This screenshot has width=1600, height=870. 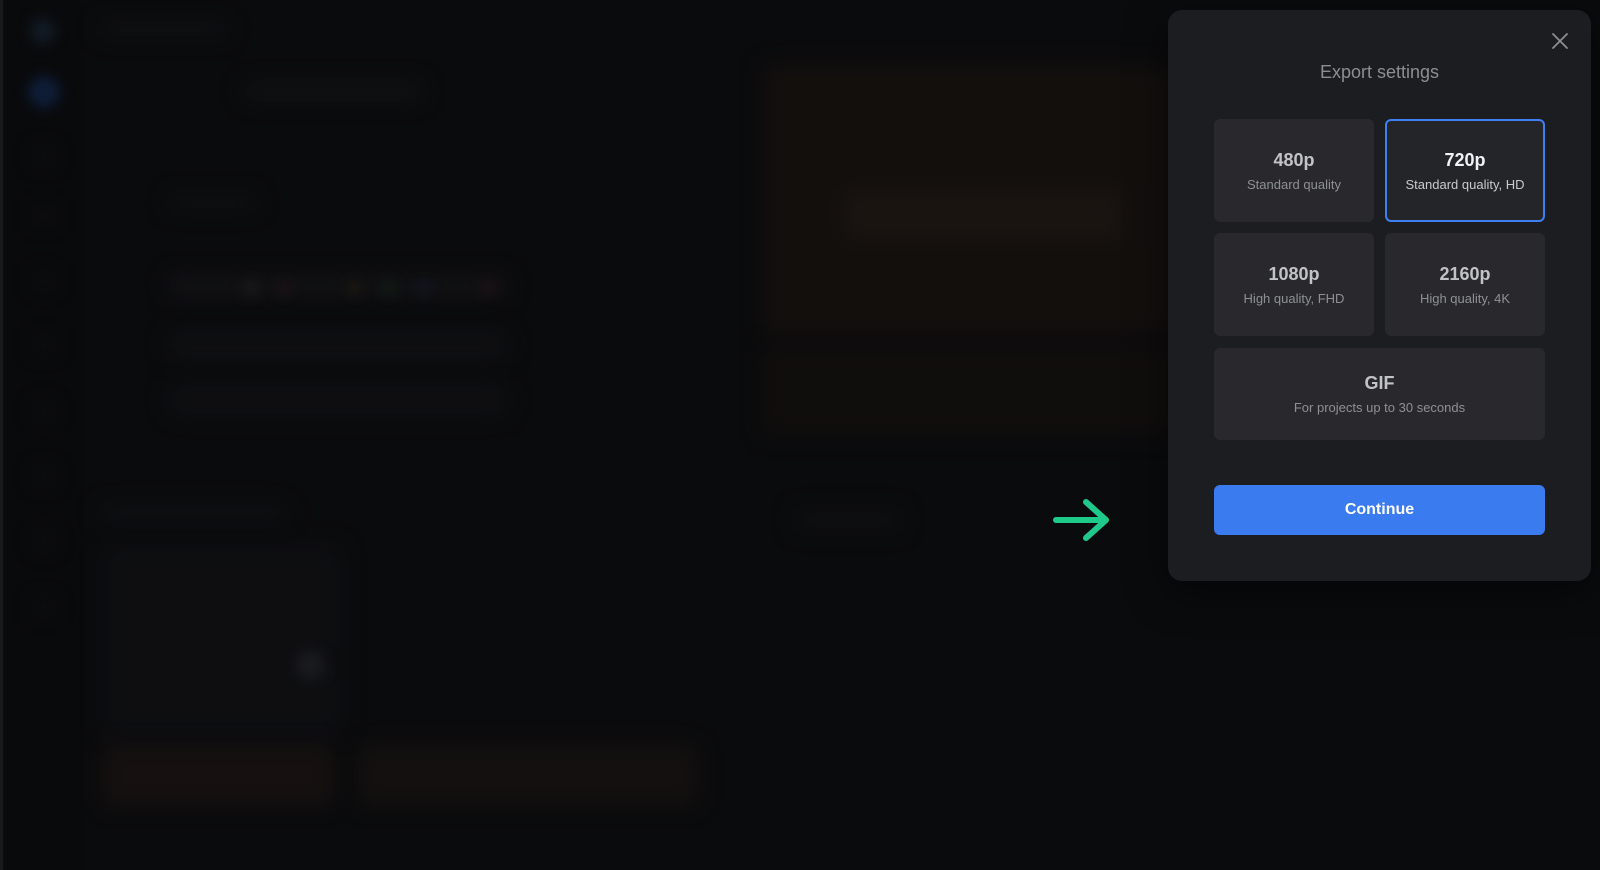 I want to click on close-button, so click(x=1560, y=41).